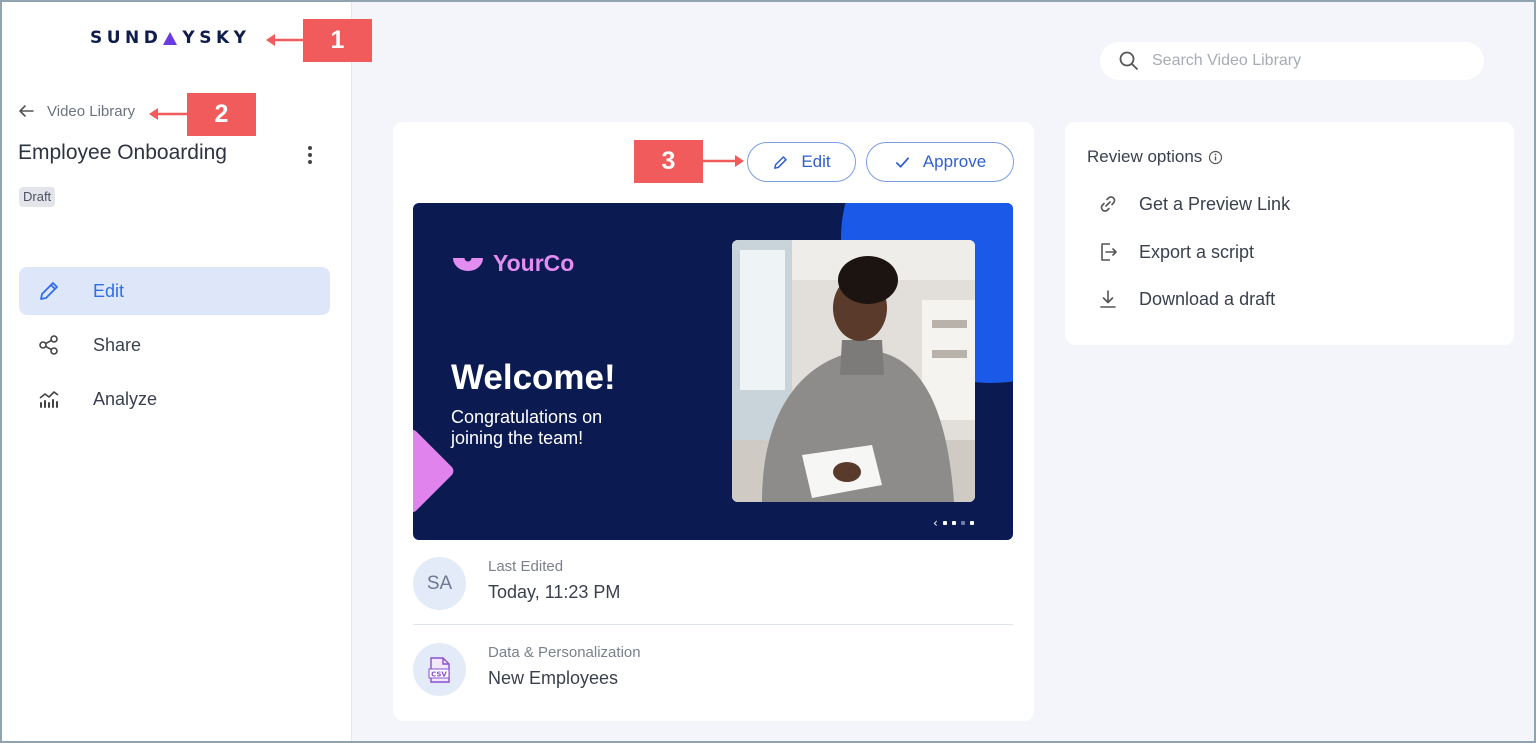 This screenshot has height=743, width=1536. I want to click on last-edited-label: Last Edited, so click(526, 566).